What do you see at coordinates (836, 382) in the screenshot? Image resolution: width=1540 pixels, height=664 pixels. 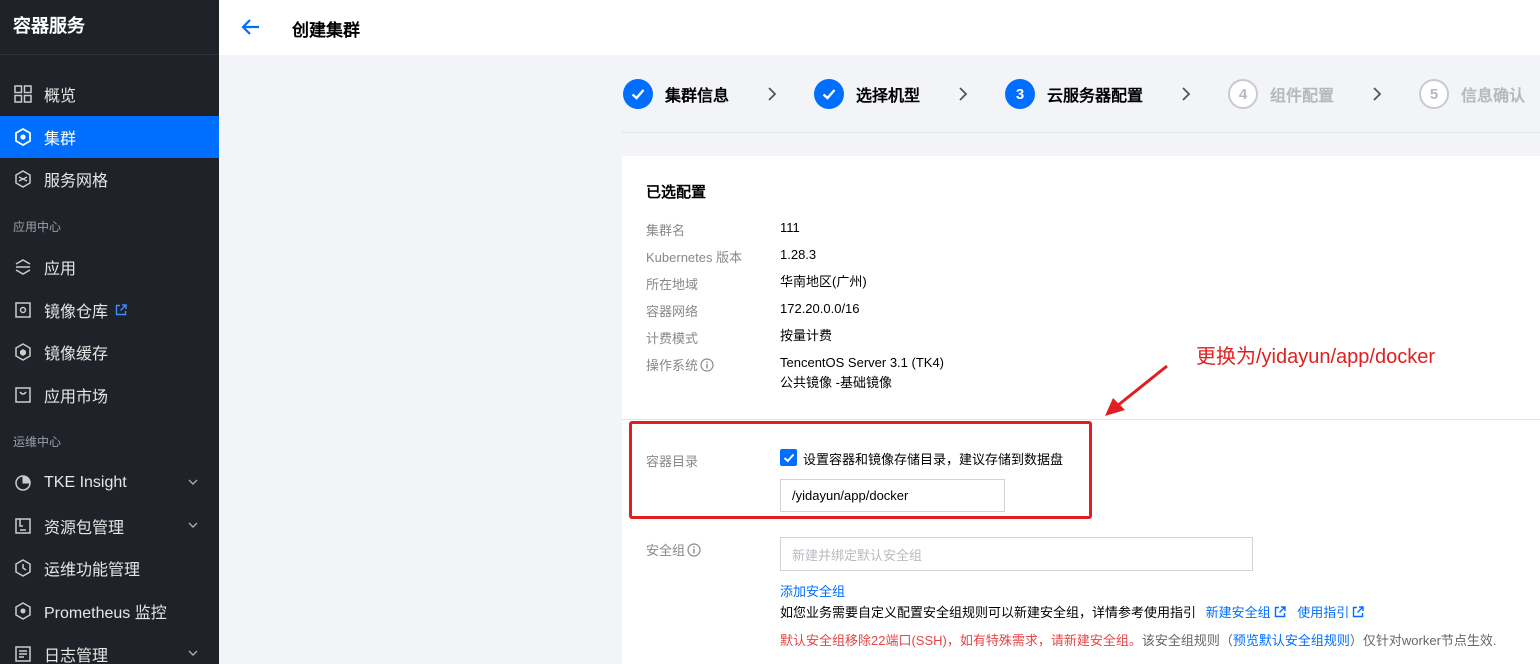 I see `row-value-secondary: 公共镜像 -基础镜像` at bounding box center [836, 382].